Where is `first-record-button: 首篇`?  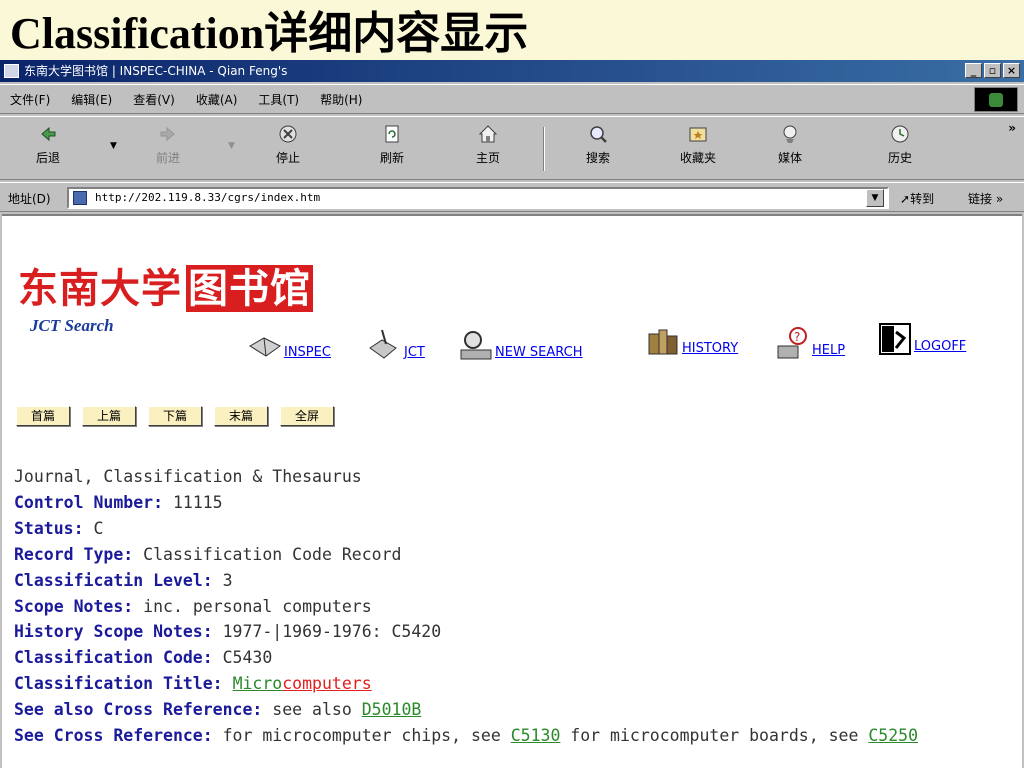
first-record-button: 首篇 is located at coordinates (43, 416).